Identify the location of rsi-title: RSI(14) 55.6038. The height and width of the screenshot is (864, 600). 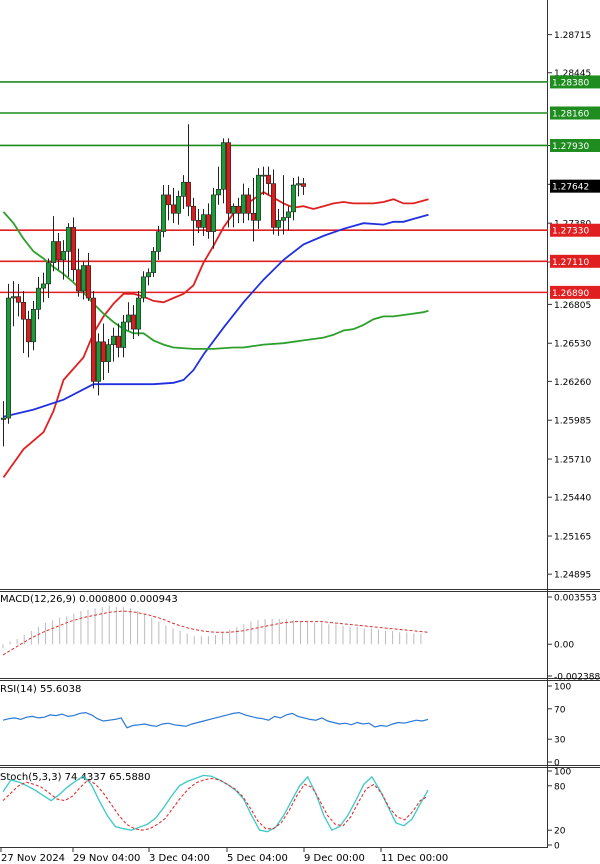
(40, 689).